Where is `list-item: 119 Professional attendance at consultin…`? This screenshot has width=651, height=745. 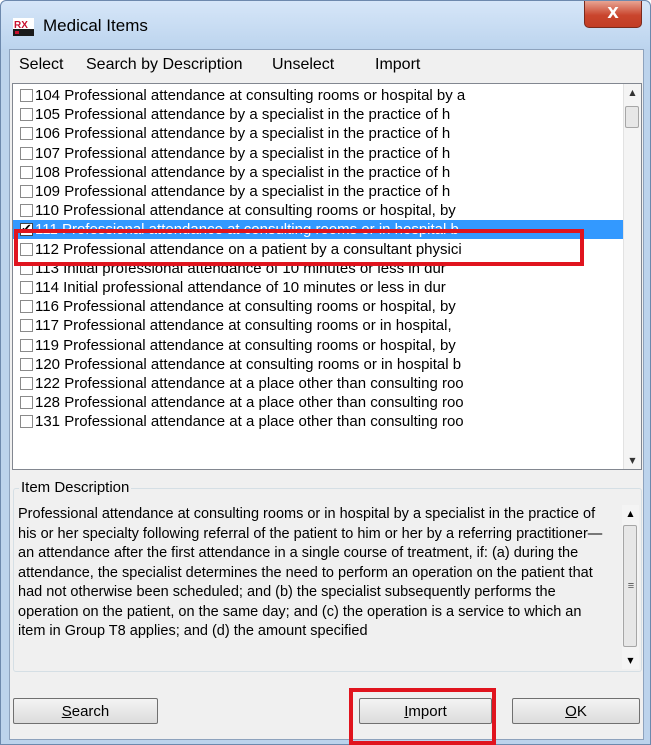 list-item: 119 Professional attendance at consultin… is located at coordinates (318, 345).